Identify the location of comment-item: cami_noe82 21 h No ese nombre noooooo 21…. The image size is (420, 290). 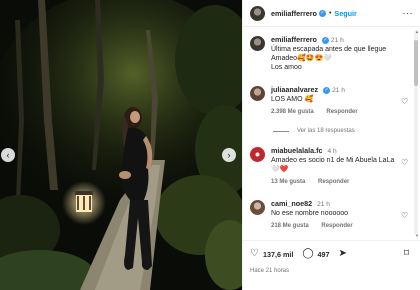
(323, 215).